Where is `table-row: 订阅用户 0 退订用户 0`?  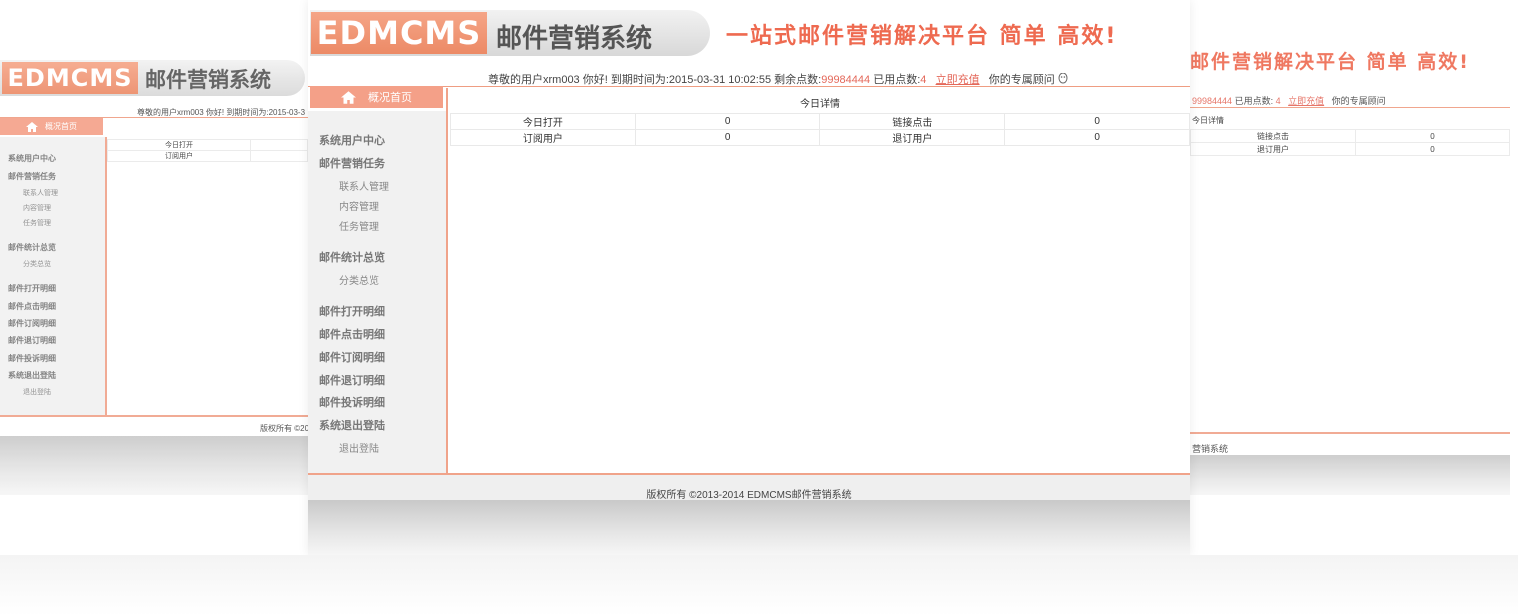
table-row: 订阅用户 0 退订用户 0 is located at coordinates (820, 137).